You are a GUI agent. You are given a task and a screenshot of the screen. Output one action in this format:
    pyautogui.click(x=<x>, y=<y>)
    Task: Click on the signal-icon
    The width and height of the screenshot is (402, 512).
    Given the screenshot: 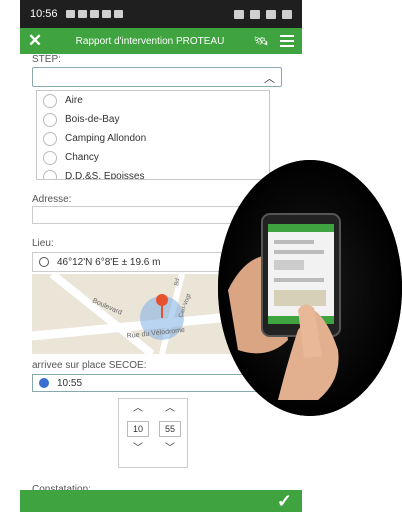 What is the action you would take?
    pyautogui.click(x=271, y=14)
    